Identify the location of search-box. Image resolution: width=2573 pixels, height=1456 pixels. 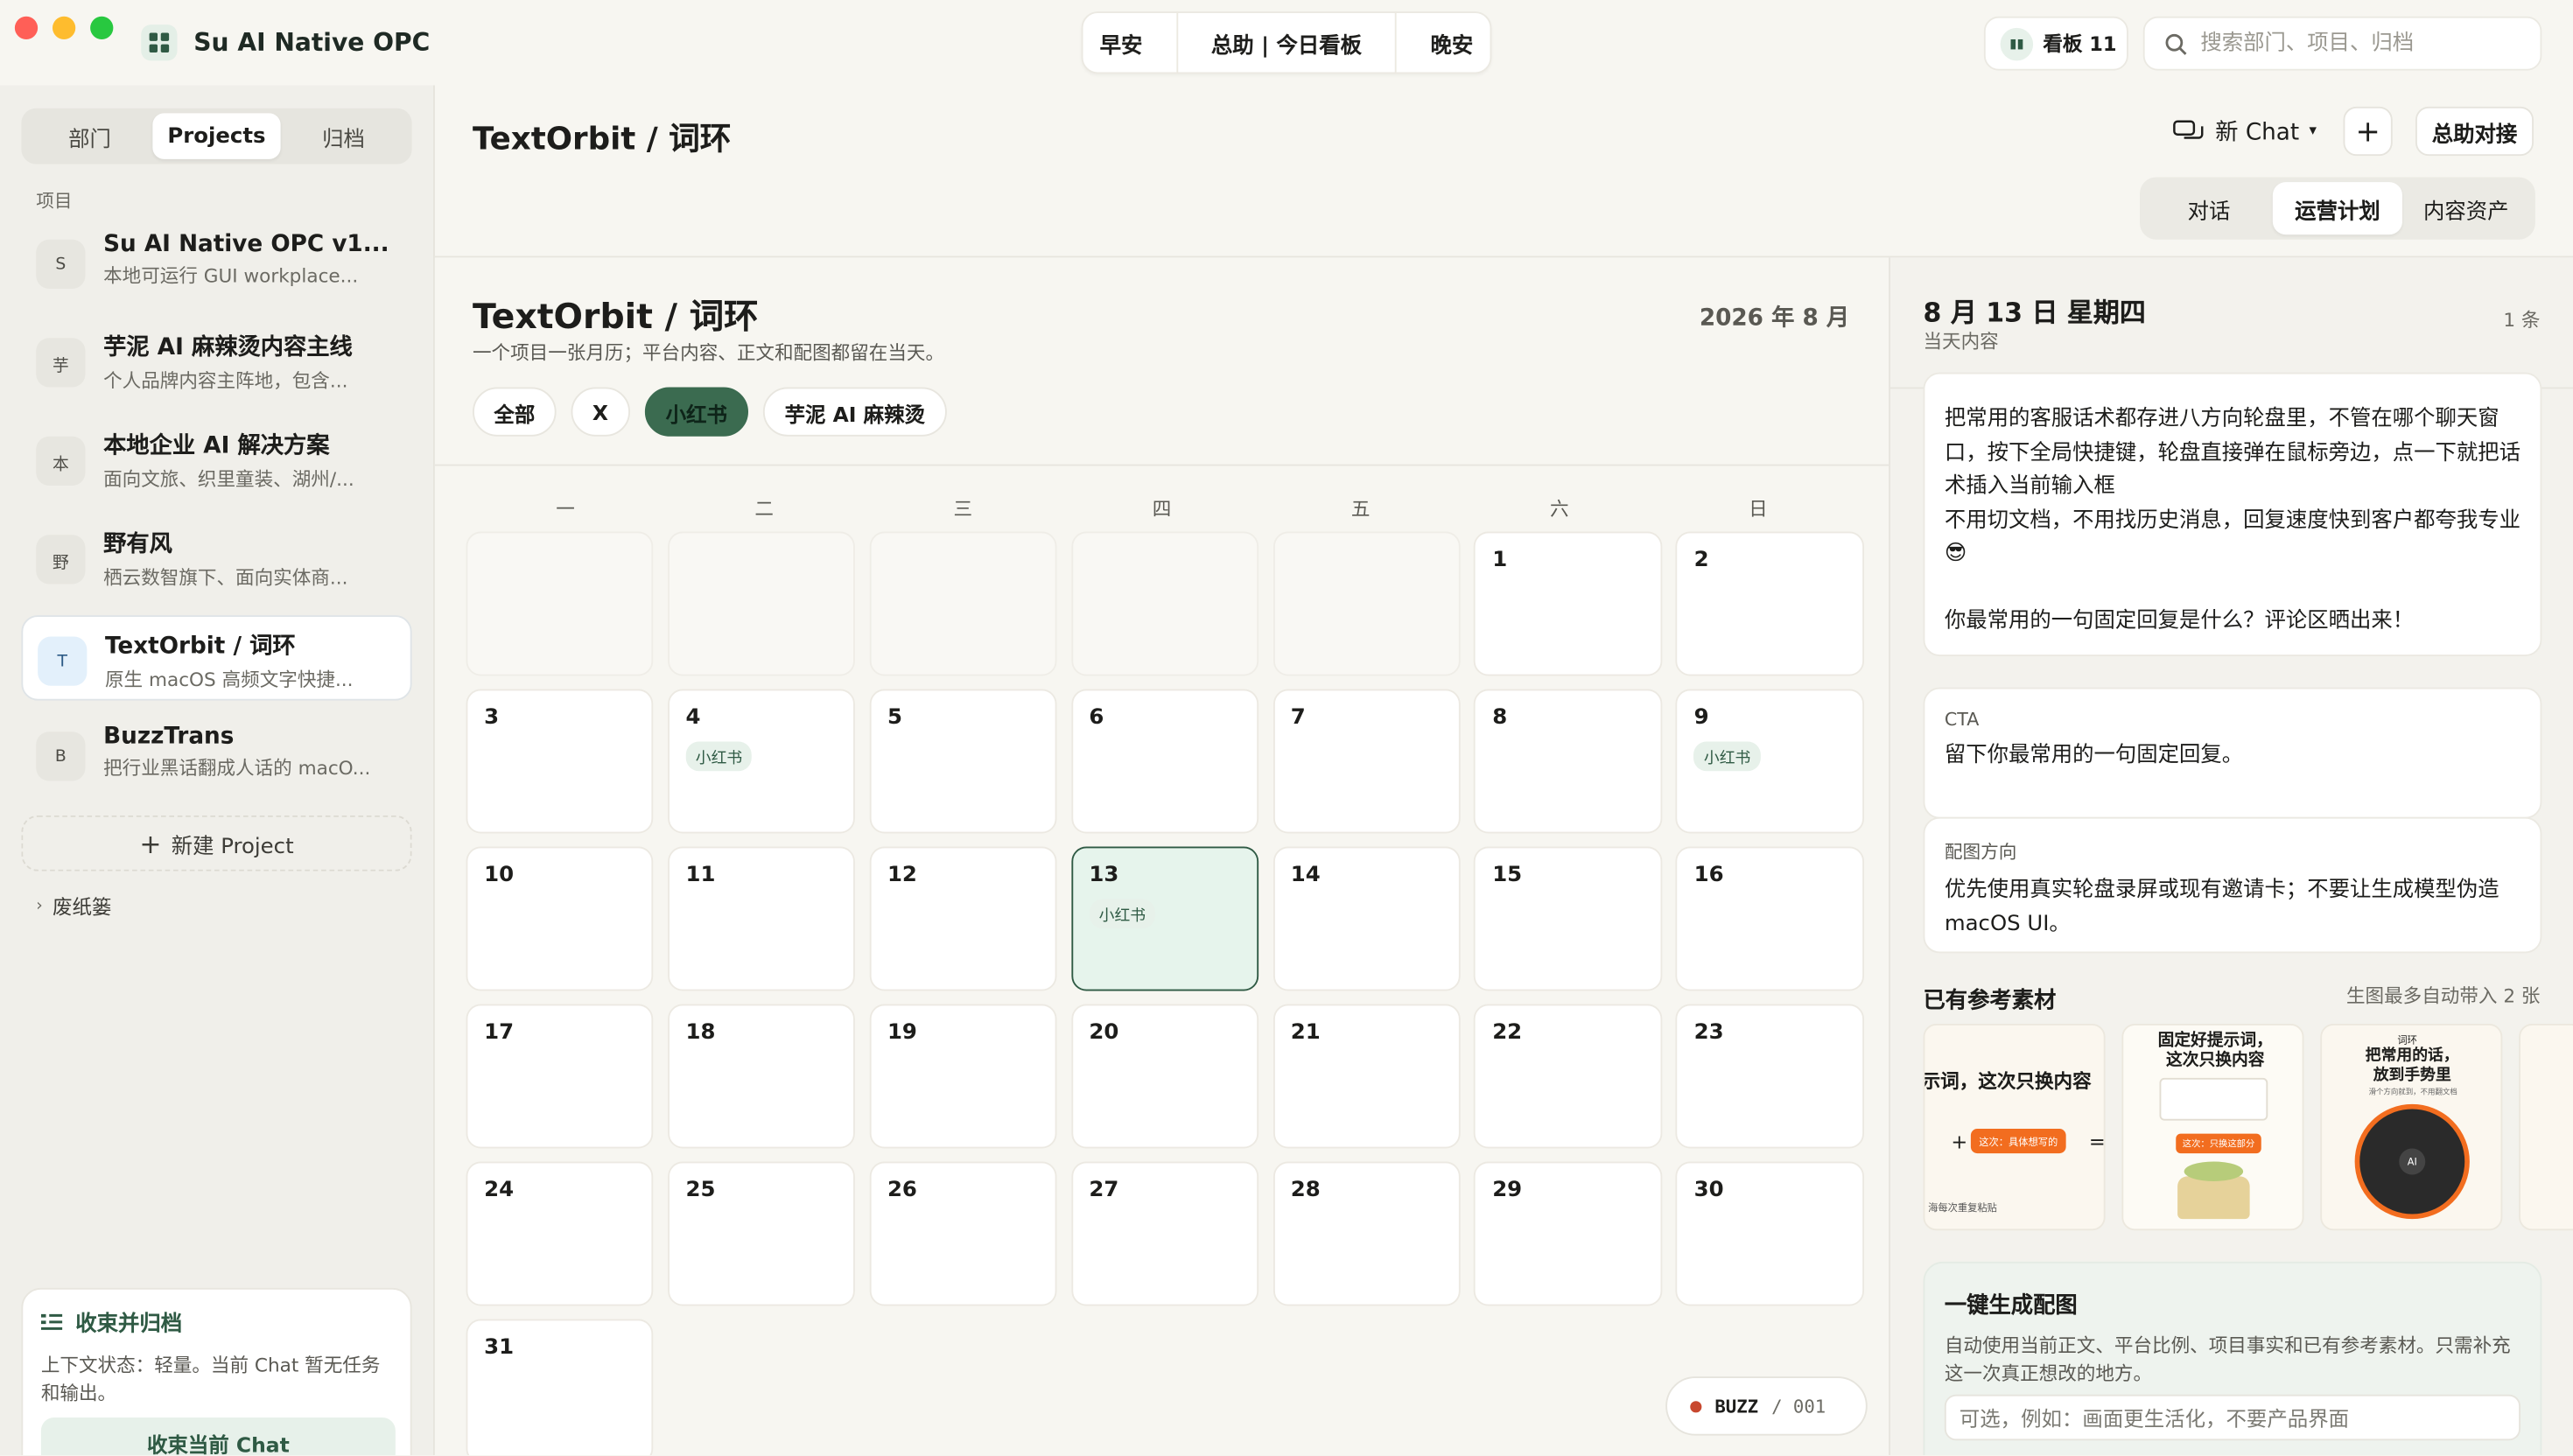
(2342, 43).